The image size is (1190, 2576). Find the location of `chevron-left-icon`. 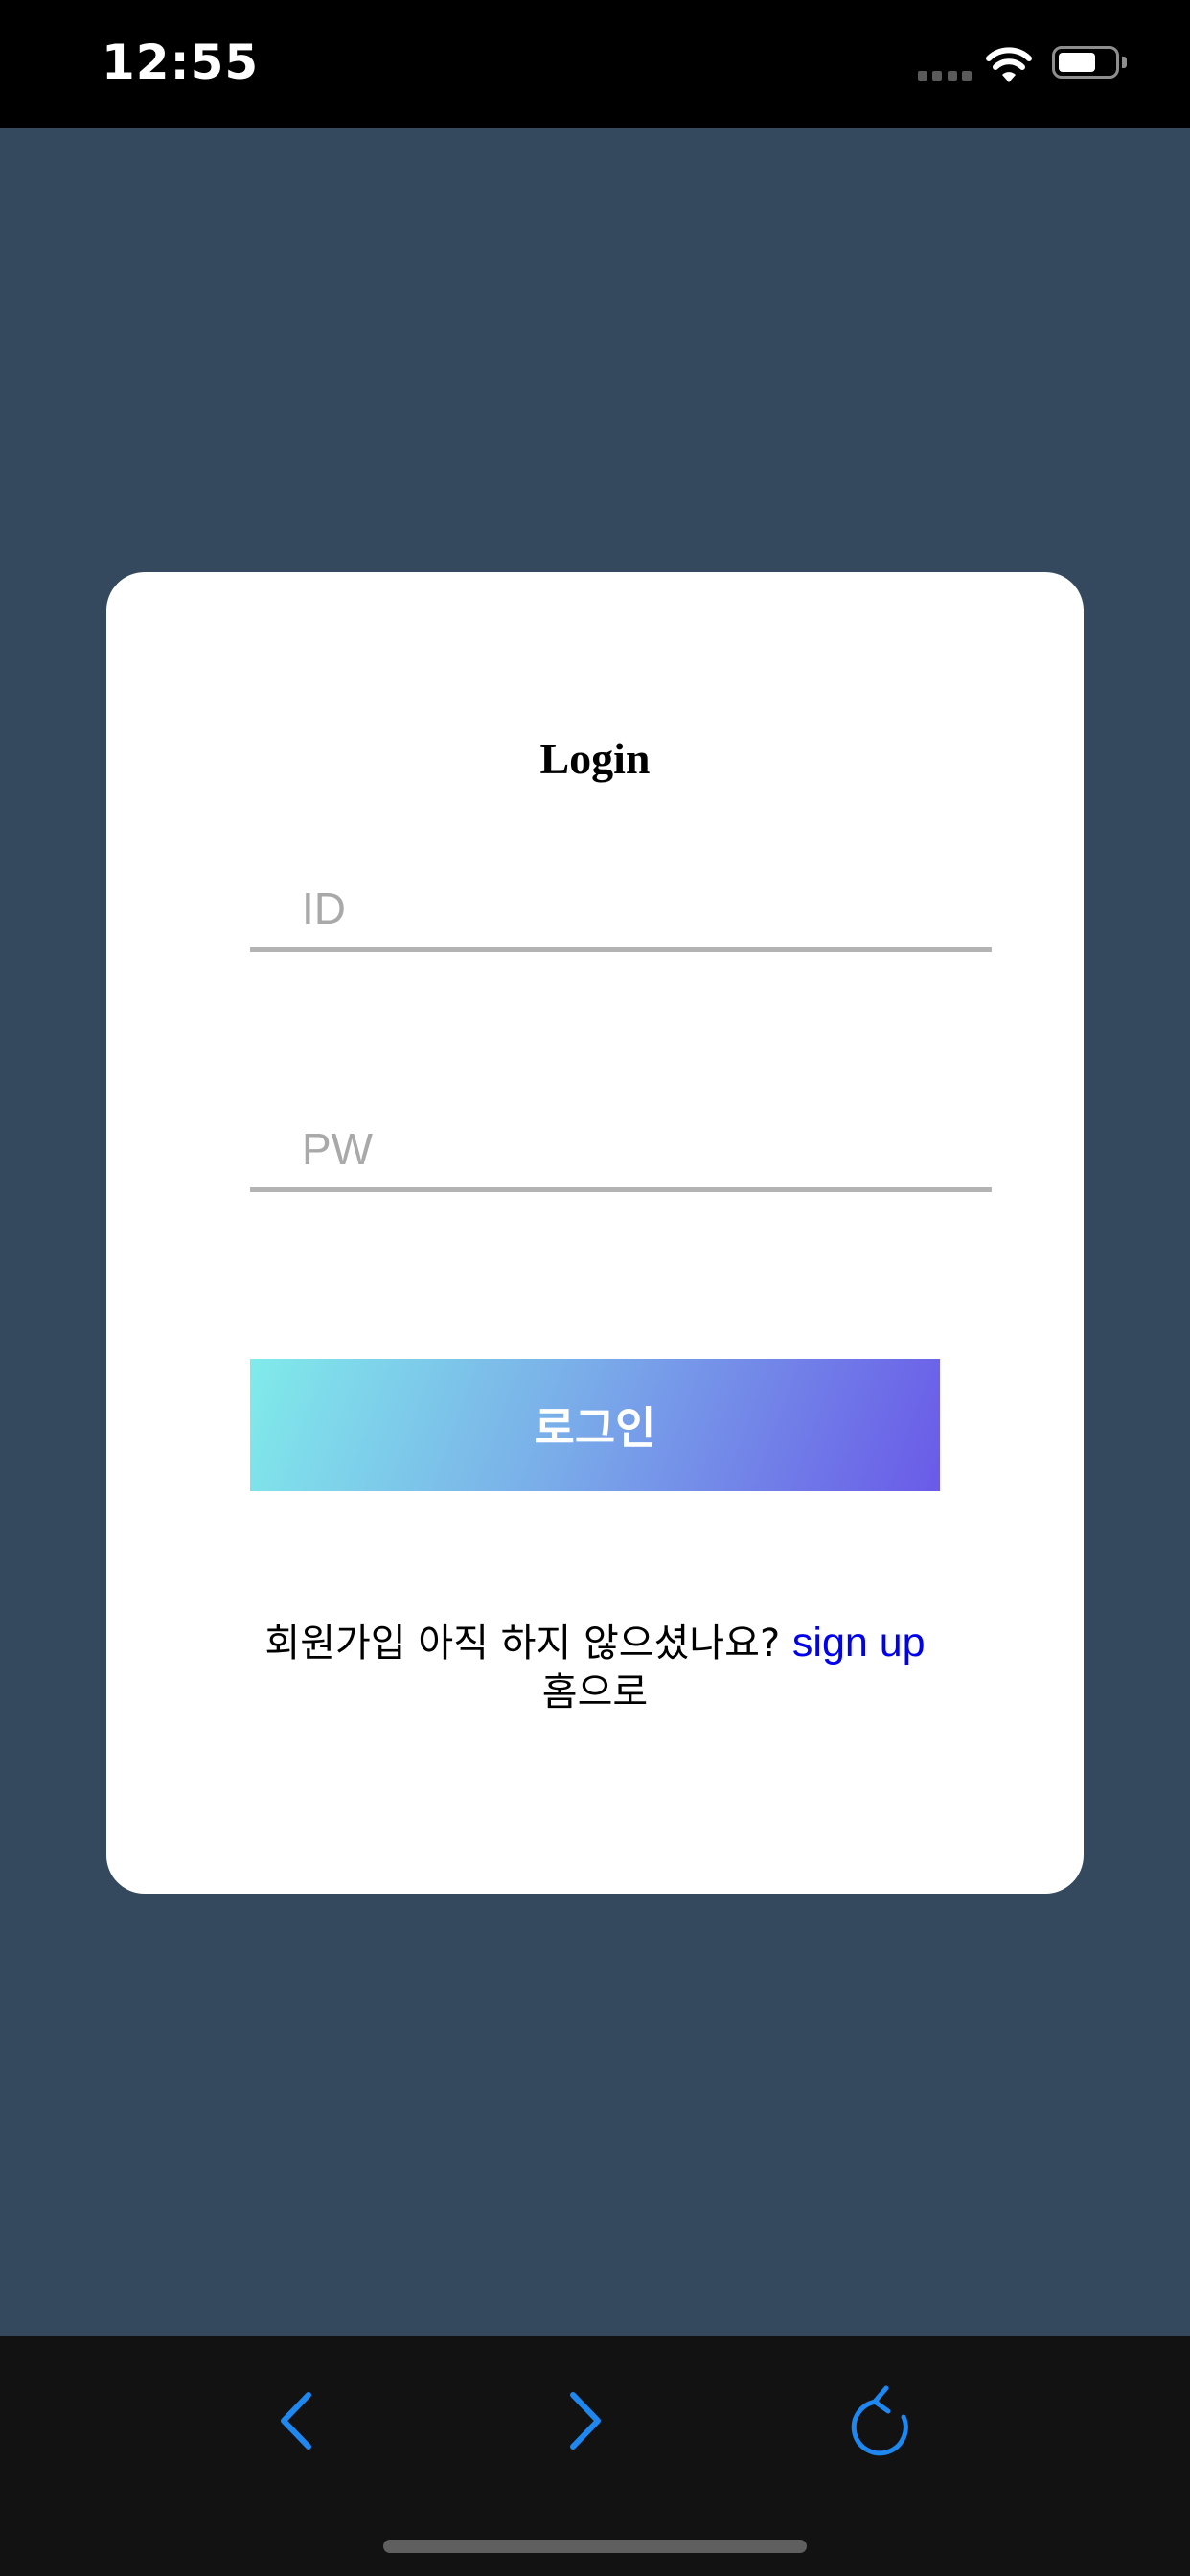

chevron-left-icon is located at coordinates (296, 2421).